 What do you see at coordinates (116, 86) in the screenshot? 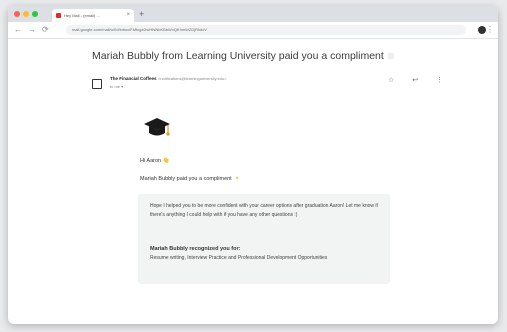
I see `recipient-details: to me ▾` at bounding box center [116, 86].